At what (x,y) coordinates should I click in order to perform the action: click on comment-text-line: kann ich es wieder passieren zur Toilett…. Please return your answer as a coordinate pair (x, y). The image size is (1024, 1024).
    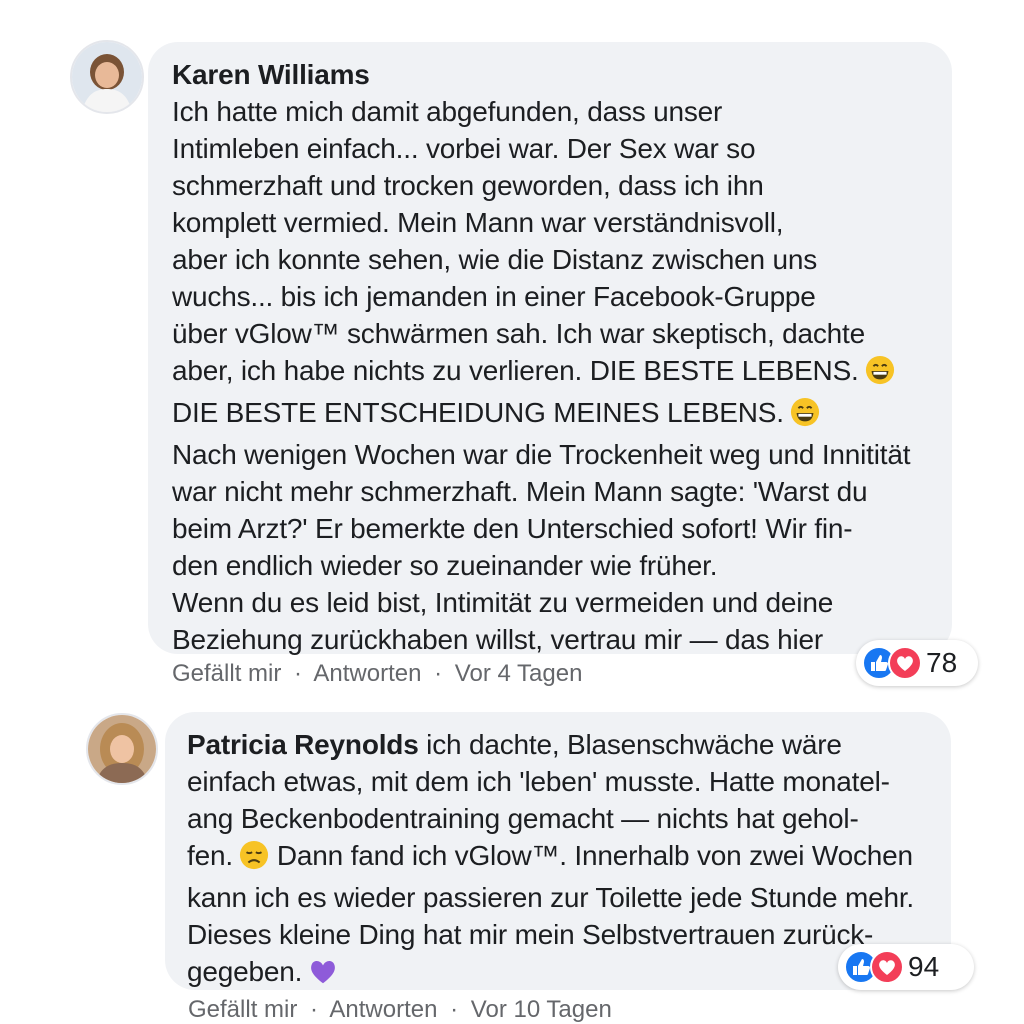
    Looking at the image, I should click on (551, 897).